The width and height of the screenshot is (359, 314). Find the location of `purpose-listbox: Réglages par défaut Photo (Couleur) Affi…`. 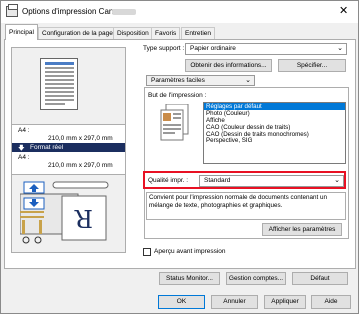

purpose-listbox: Réglages par défaut Photo (Couleur) Affi… is located at coordinates (274, 133).